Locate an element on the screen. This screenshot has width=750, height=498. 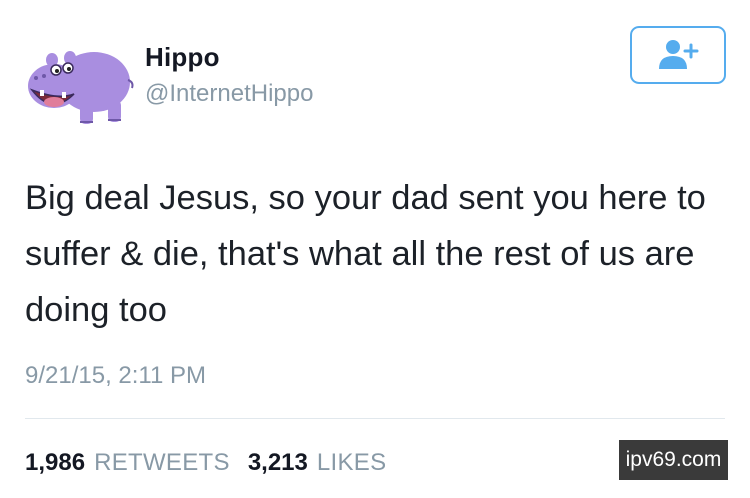
add-user-icon is located at coordinates (679, 54).